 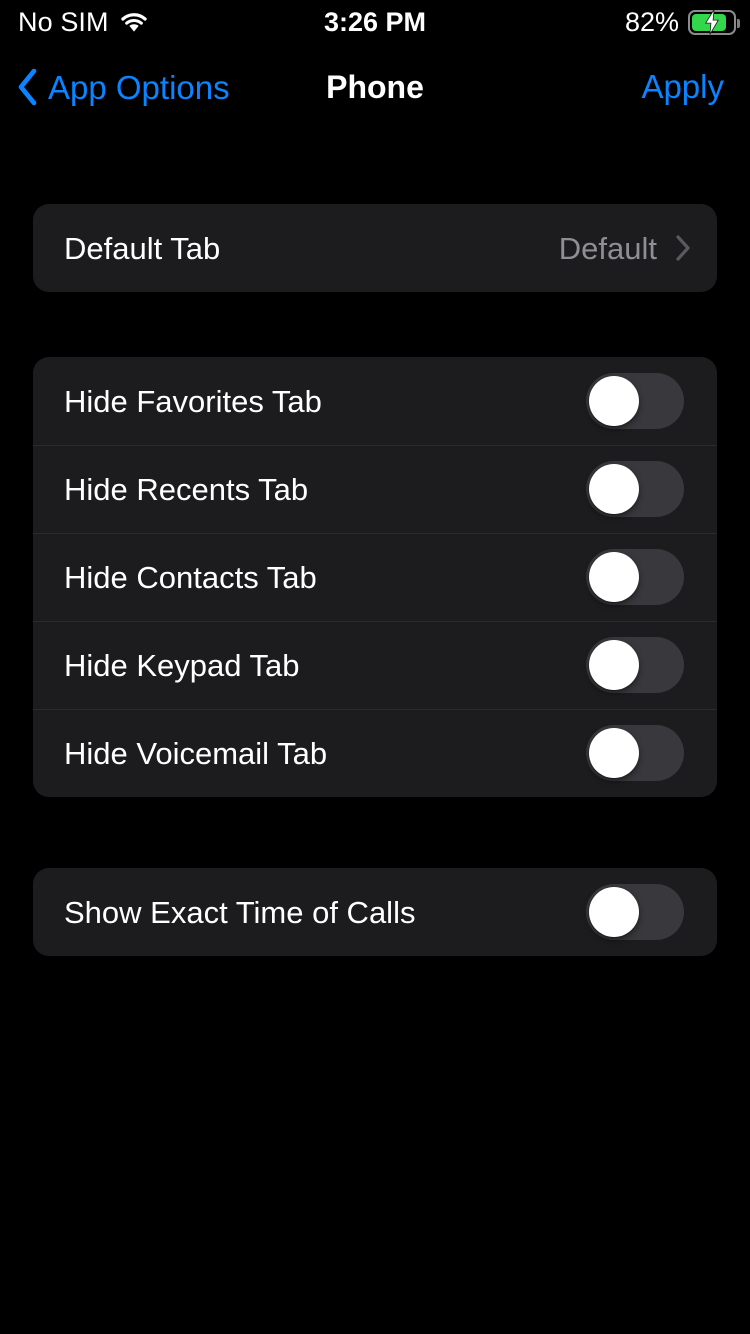 I want to click on row-label: Show Exact Time of Calls, so click(x=240, y=912).